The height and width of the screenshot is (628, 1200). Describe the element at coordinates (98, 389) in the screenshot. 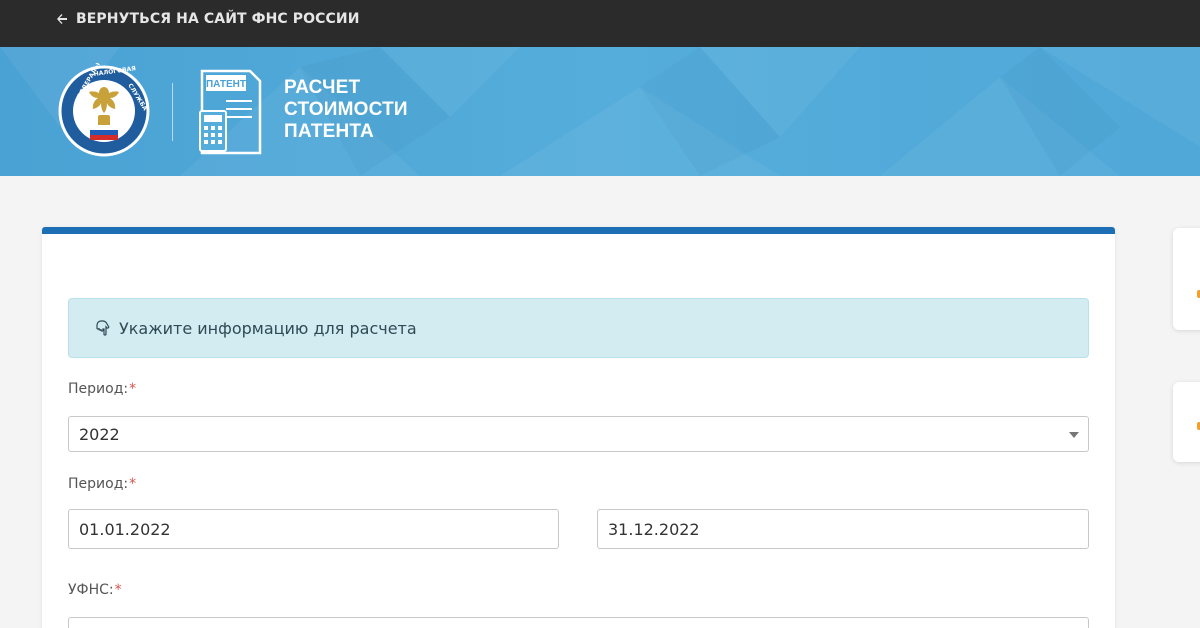

I see `period-year-label-text: Период:` at that location.